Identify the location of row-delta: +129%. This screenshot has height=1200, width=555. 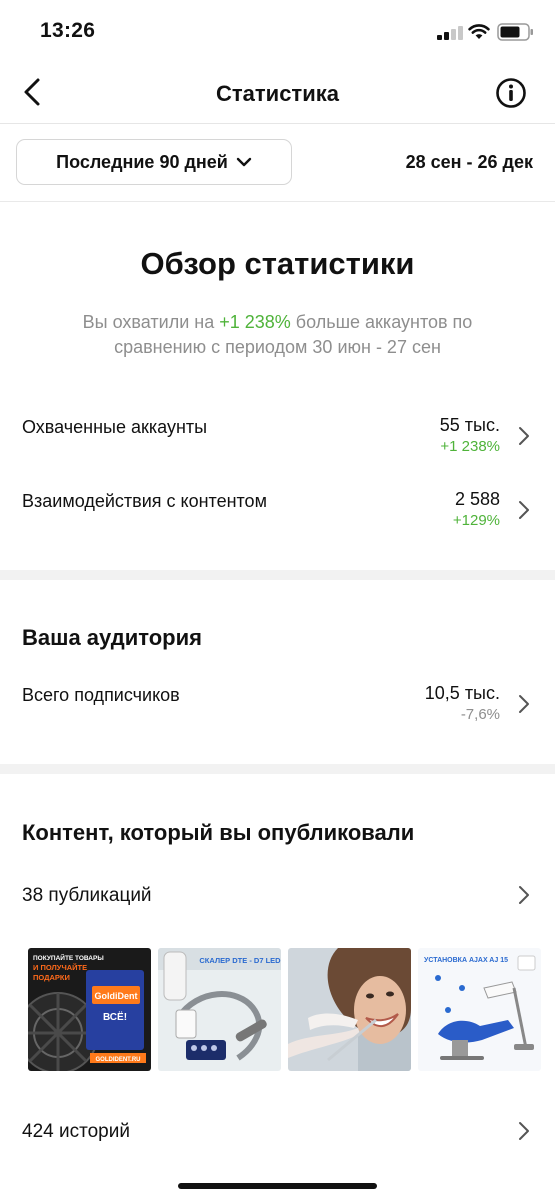
(476, 520).